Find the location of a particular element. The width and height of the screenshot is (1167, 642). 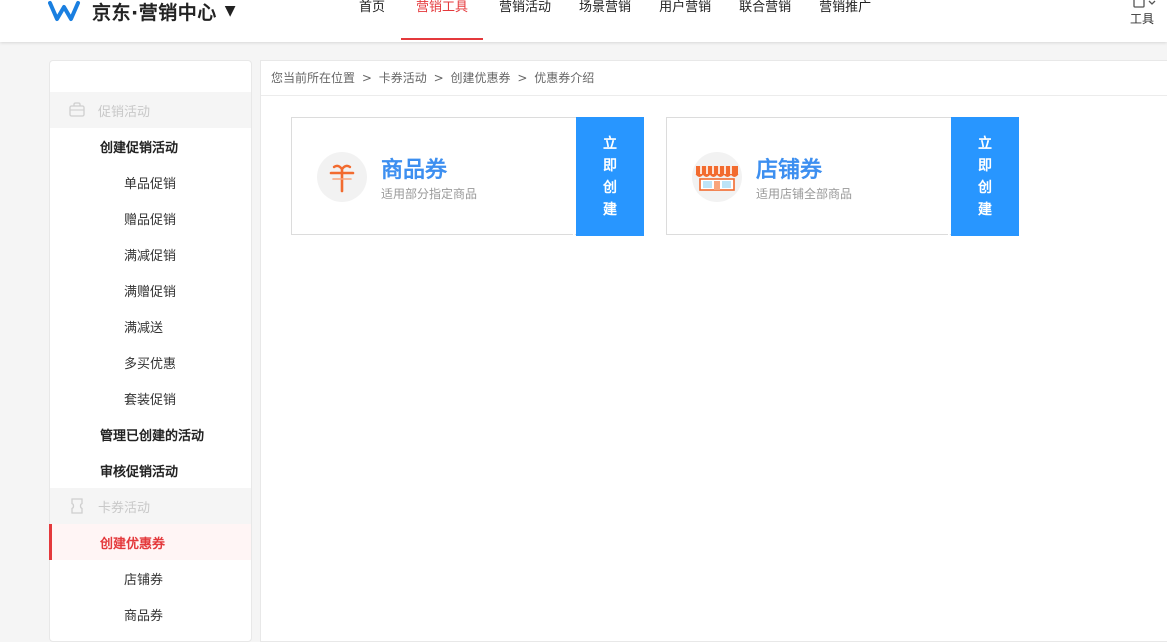

logo: 京东·营销中心 ▼ is located at coordinates (142, 13).